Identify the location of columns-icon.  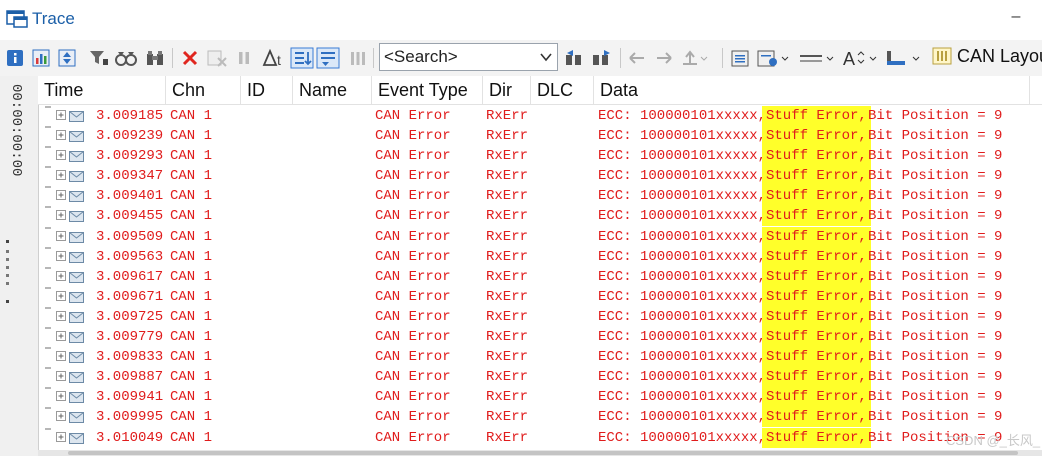
(358, 58).